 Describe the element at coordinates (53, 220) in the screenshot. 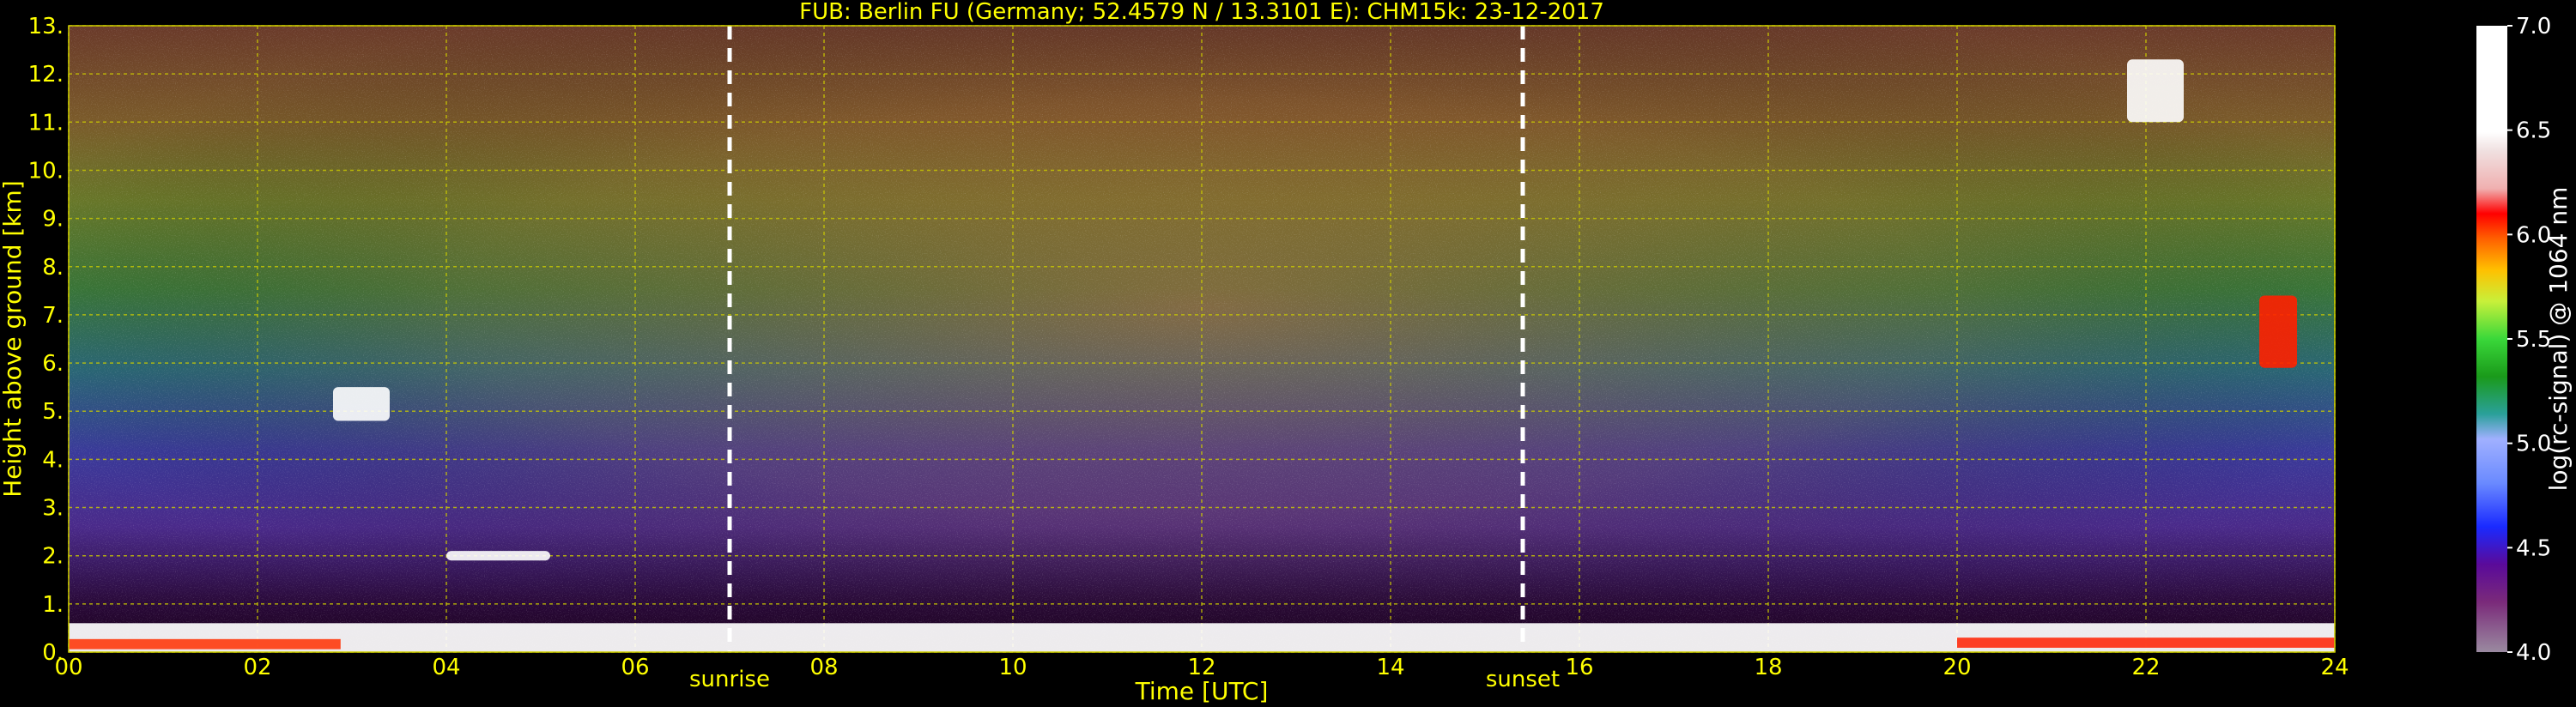

I see `y-tick-label: 9.` at that location.